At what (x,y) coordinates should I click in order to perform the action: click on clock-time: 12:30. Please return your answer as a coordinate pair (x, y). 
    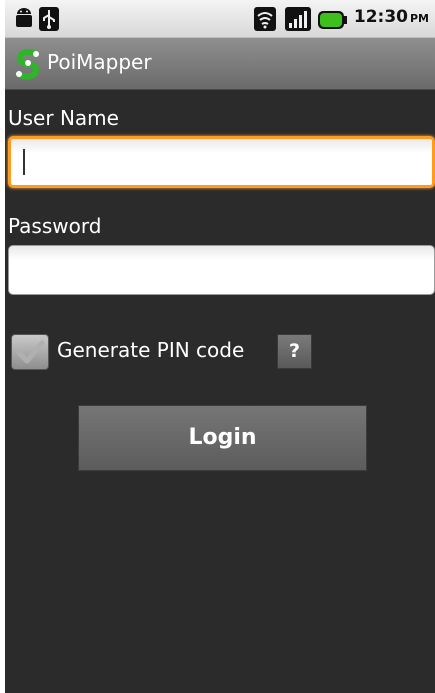
    Looking at the image, I should click on (380, 17).